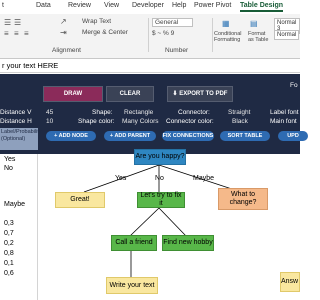 This screenshot has height=300, width=320. What do you see at coordinates (134, 243) in the screenshot?
I see `node-call-friend: Call a friend` at bounding box center [134, 243].